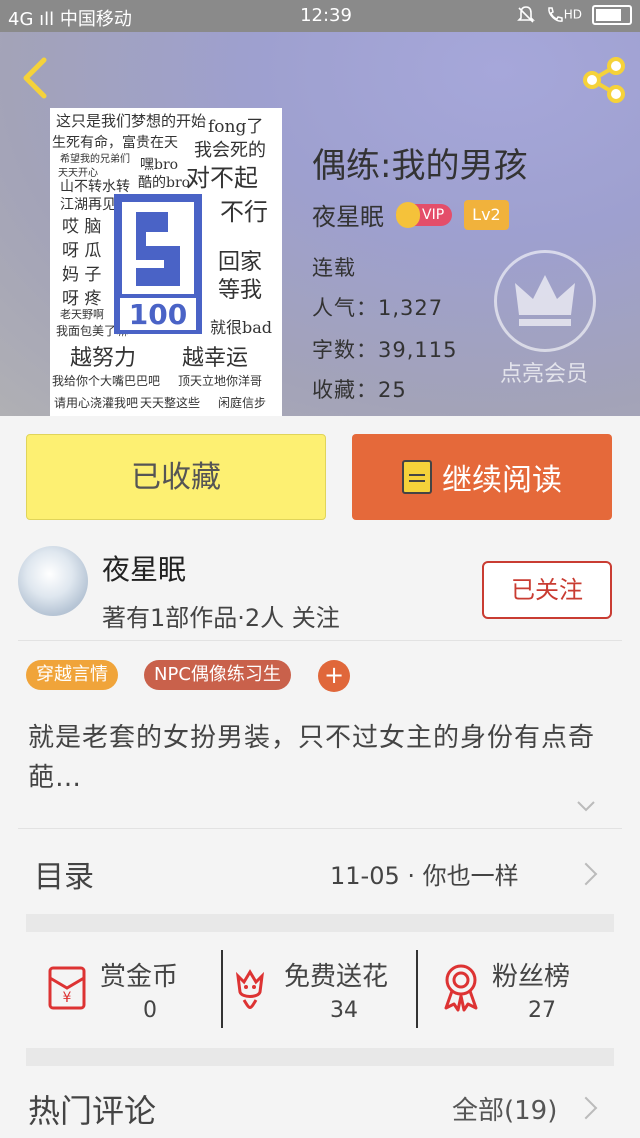 This screenshot has height=1138, width=640. I want to click on toc-label: 目录, so click(64, 877).